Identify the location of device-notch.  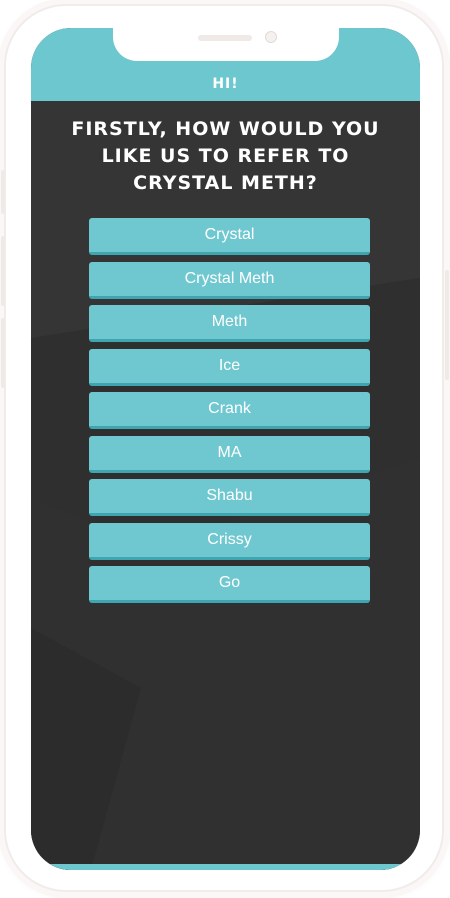
(226, 44).